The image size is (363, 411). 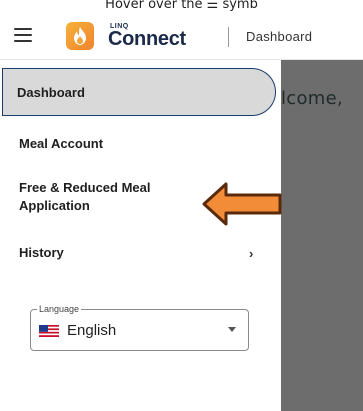 What do you see at coordinates (85, 196) in the screenshot?
I see `sidebar-item-label: Free & Reduced Meal Application` at bounding box center [85, 196].